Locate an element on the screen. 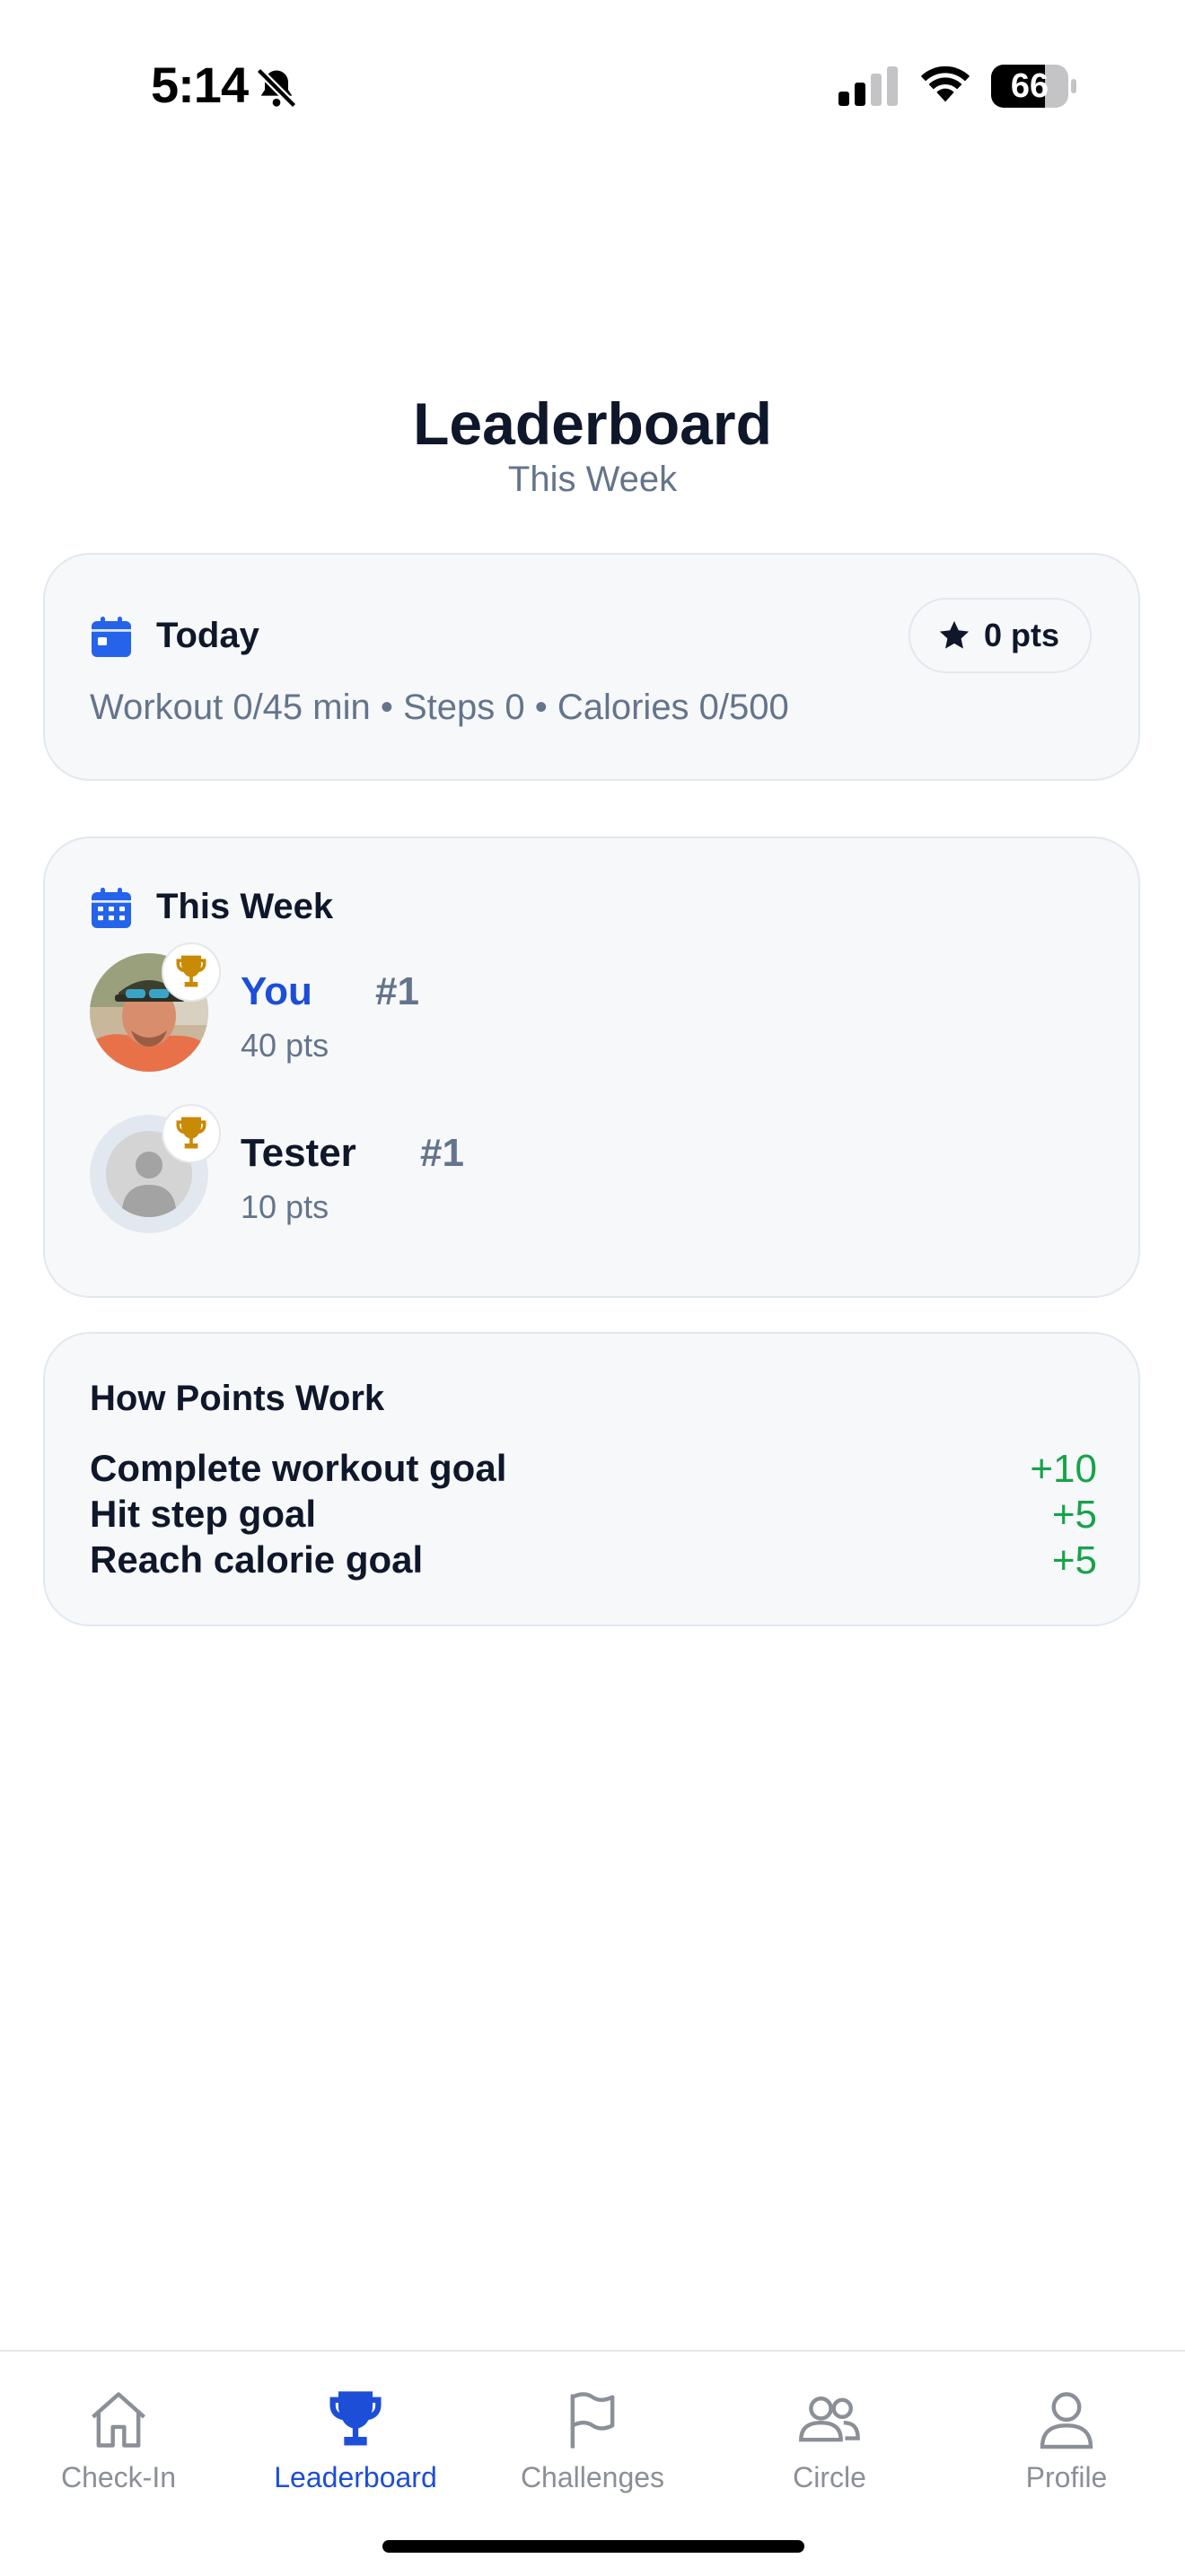  tab-label: Leaderboard is located at coordinates (355, 2477).